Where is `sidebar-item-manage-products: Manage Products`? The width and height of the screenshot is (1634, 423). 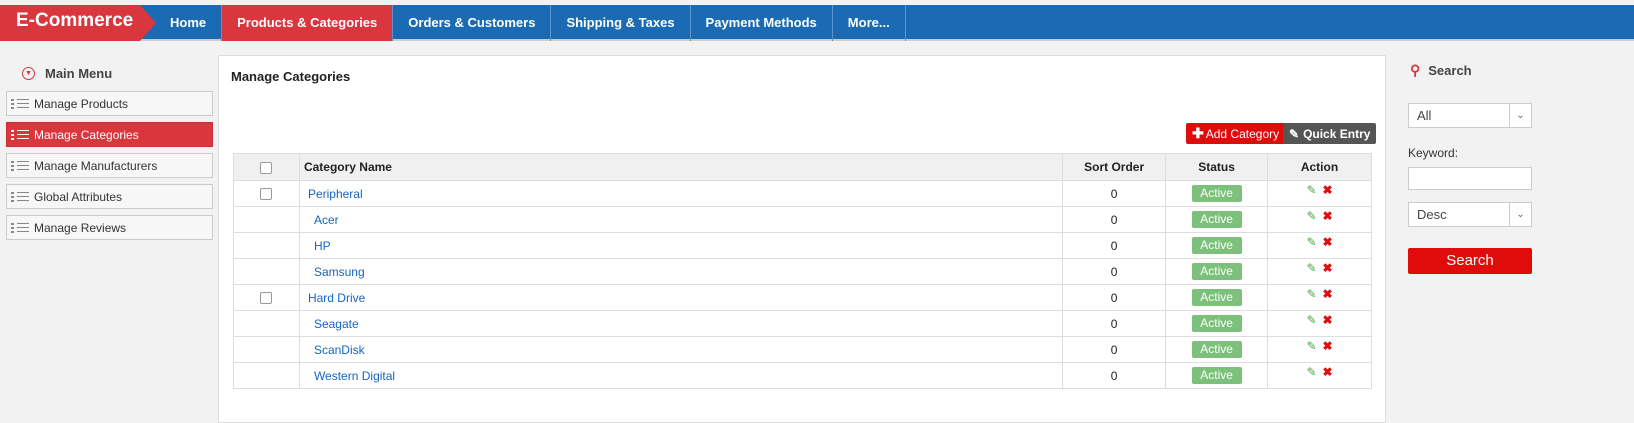
sidebar-item-manage-products: Manage Products is located at coordinates (109, 103).